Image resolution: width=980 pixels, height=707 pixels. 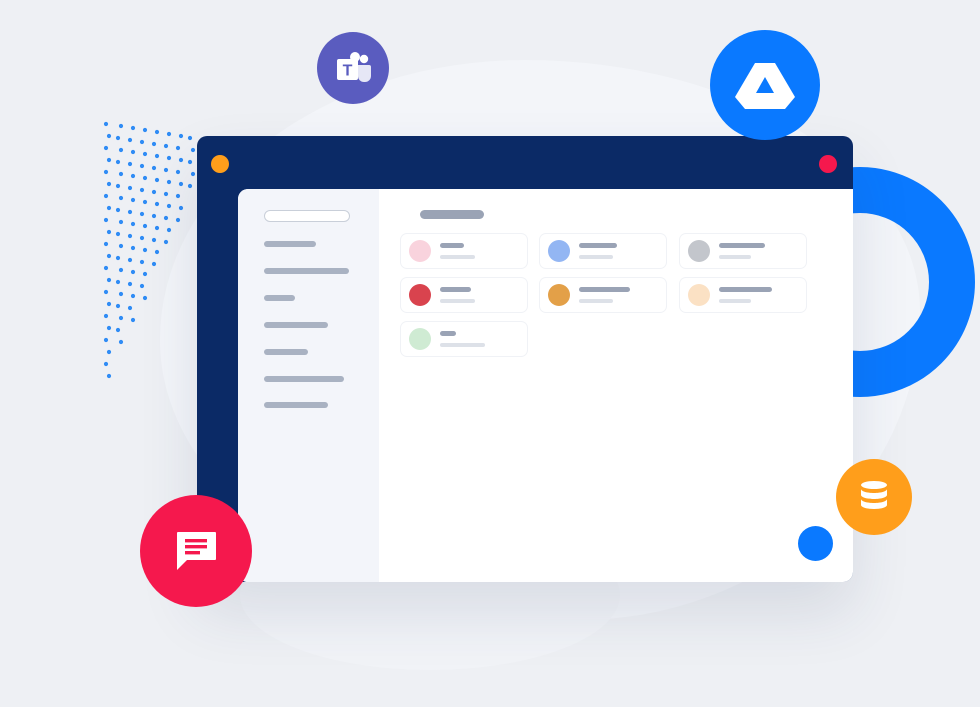 I want to click on teams-letter: T, so click(x=348, y=71).